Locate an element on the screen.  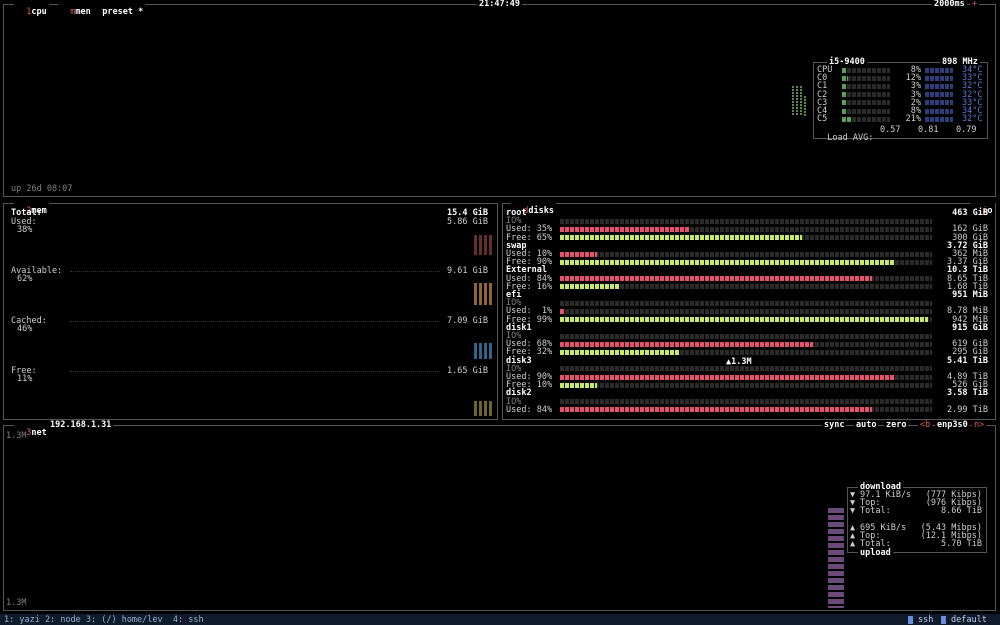
net-interface: enp3s0 is located at coordinates (952, 425).